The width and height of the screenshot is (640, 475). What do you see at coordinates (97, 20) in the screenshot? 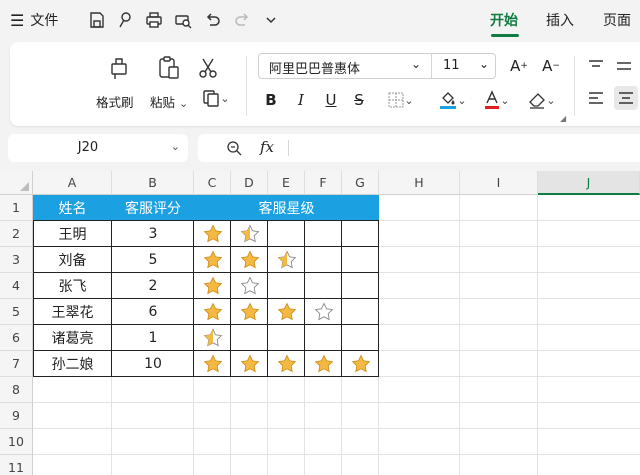
I see `save-icon` at bounding box center [97, 20].